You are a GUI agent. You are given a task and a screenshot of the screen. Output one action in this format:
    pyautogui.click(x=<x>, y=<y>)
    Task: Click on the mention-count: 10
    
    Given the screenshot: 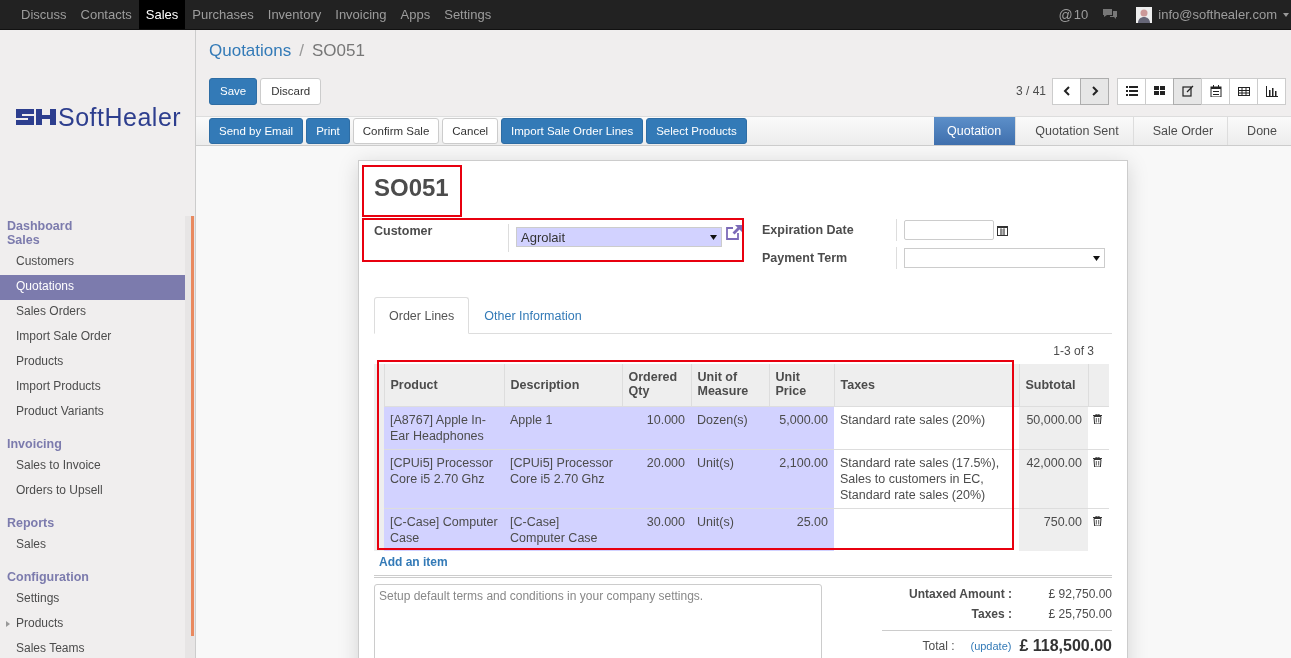 What is the action you would take?
    pyautogui.click(x=1081, y=14)
    